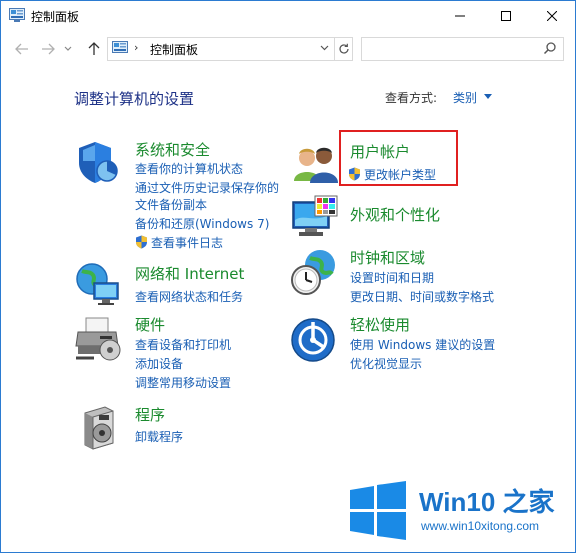 The image size is (576, 553). I want to click on hardware-printer-icon, so click(98, 338).